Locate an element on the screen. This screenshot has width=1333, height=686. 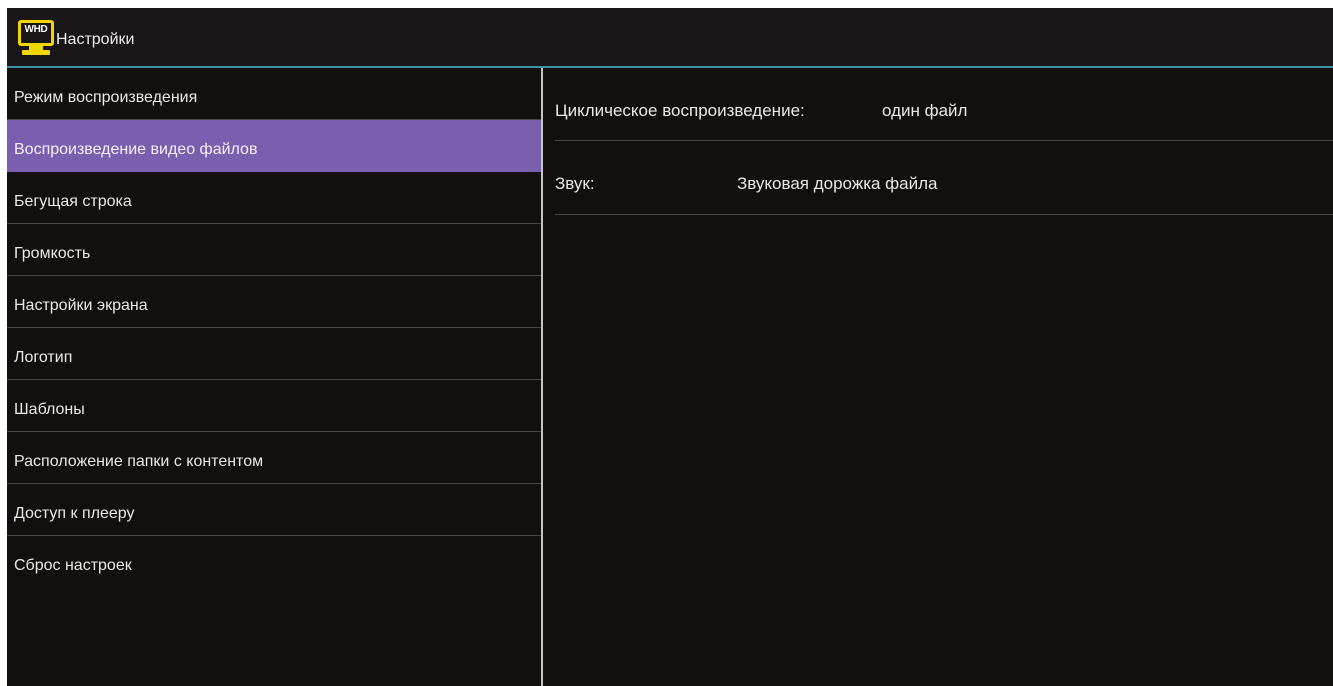
menu-item-label: Бегущая строка is located at coordinates (73, 201).